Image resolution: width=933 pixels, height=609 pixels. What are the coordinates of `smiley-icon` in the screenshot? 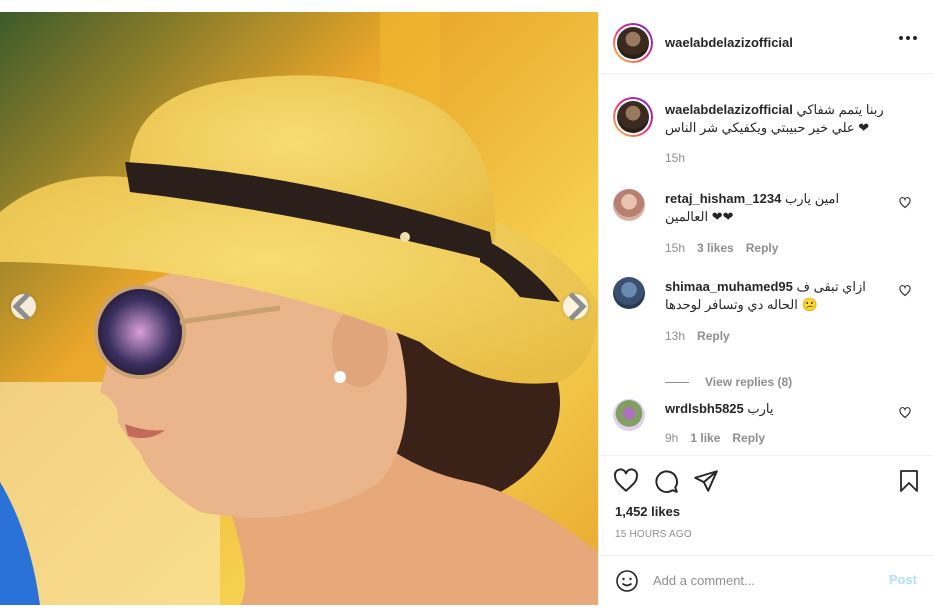 It's located at (627, 581).